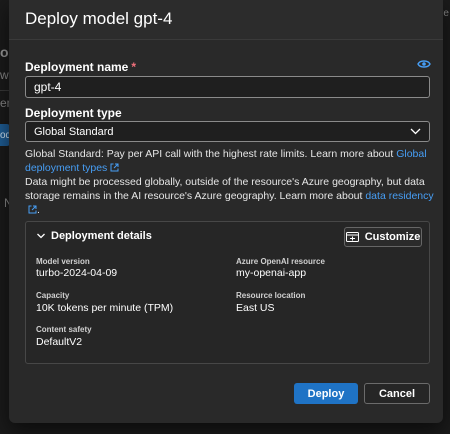 Image resolution: width=450 pixels, height=434 pixels. Describe the element at coordinates (63, 261) in the screenshot. I see `model-version-label: Model version` at that location.